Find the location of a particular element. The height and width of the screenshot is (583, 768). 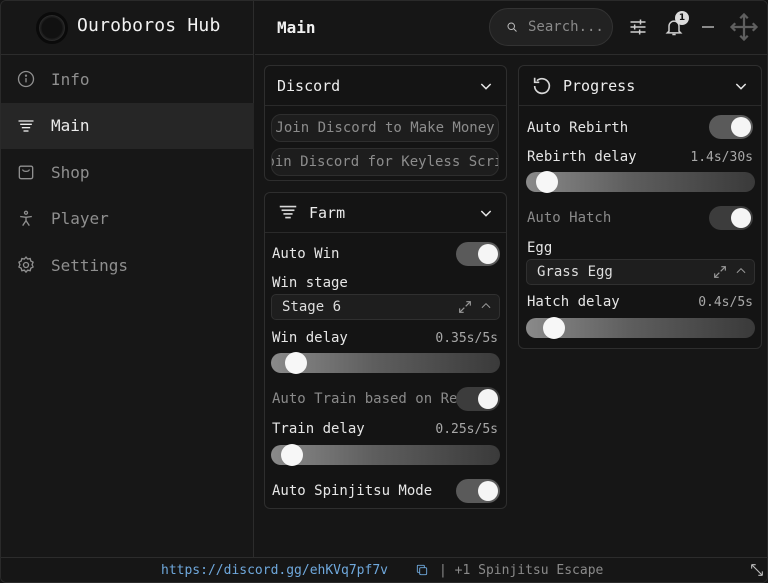

search-box is located at coordinates (551, 27).